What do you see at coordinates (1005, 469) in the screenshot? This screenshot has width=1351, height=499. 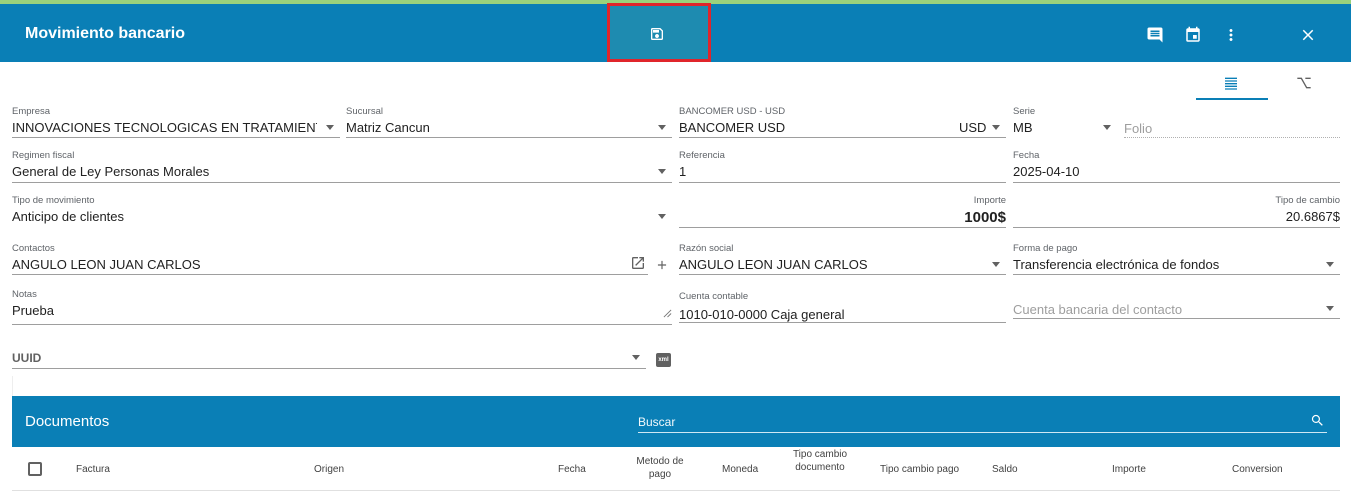 I see `col-saldo: Saldo` at bounding box center [1005, 469].